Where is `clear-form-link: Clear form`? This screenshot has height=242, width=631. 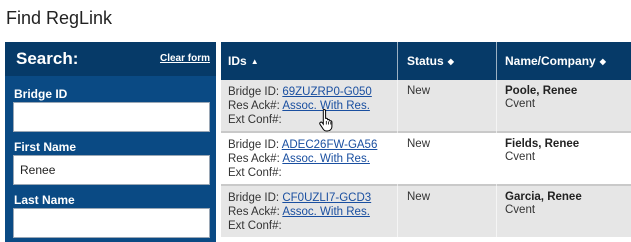
clear-form-link: Clear form is located at coordinates (185, 58).